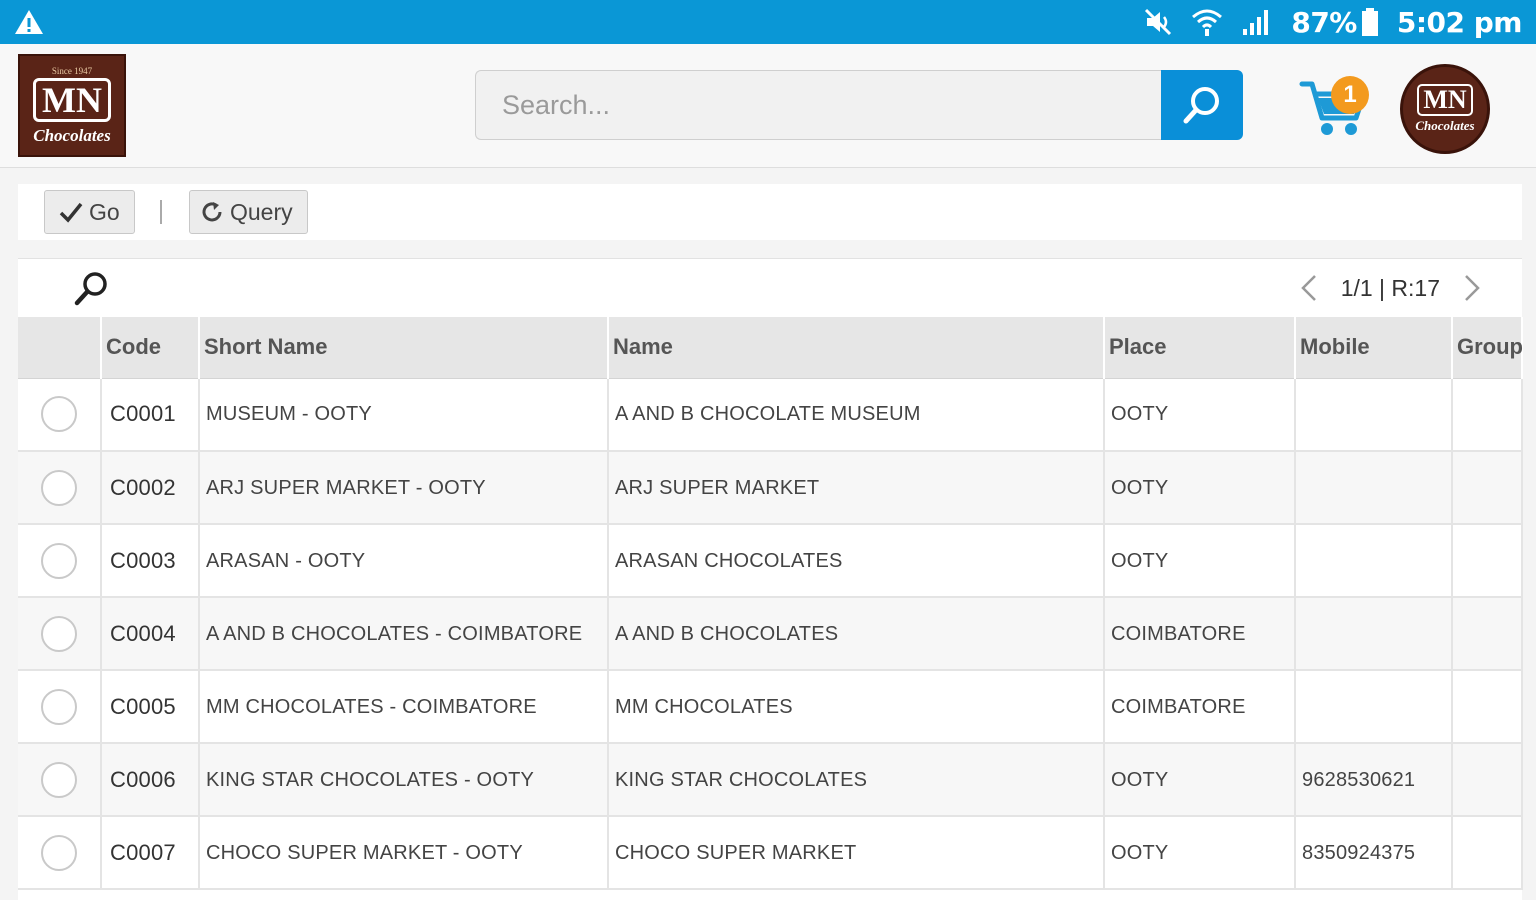 The image size is (1536, 900). I want to click on cell-name: ARJ SUPER MARKET, so click(856, 488).